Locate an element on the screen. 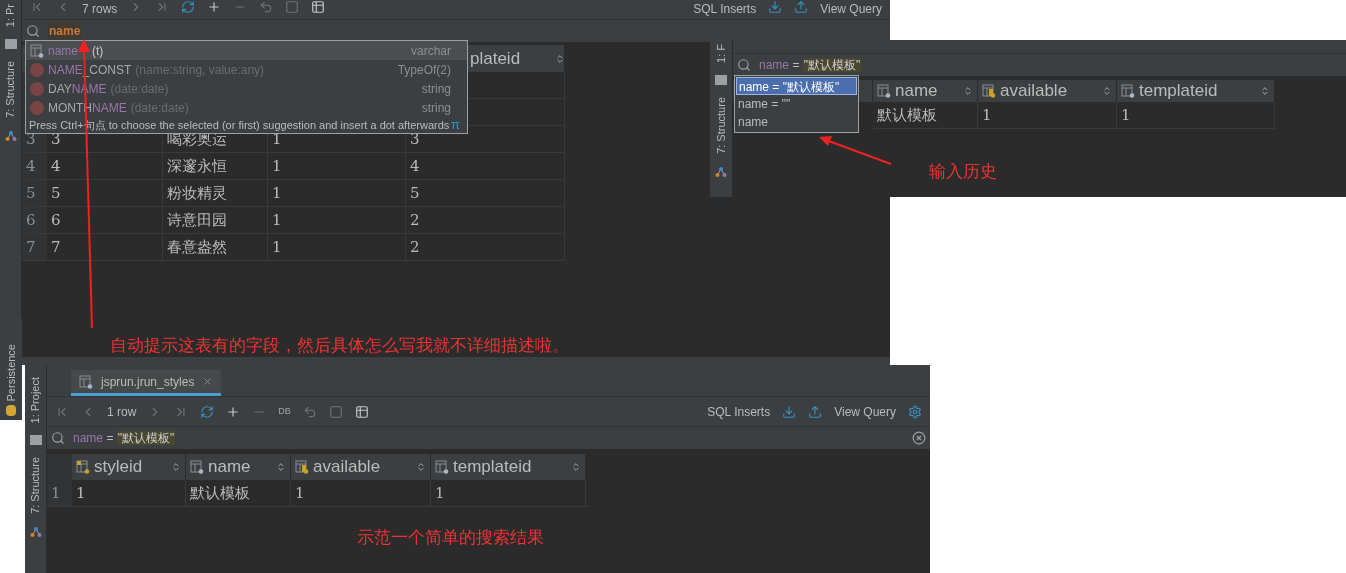 This screenshot has height=573, width=1346. history-item: name is located at coordinates (796, 122).